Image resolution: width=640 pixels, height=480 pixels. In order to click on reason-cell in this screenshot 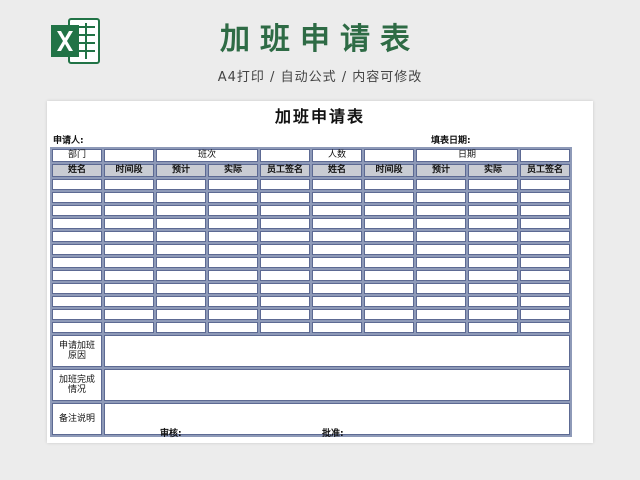, I will do `click(337, 351)`.